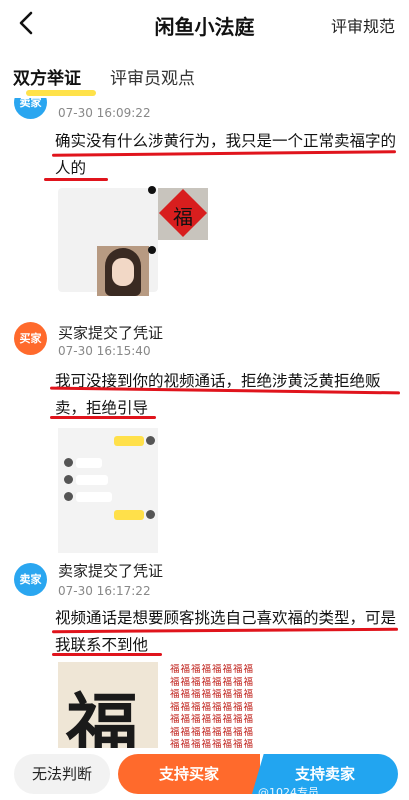 The width and height of the screenshot is (409, 800). Describe the element at coordinates (363, 25) in the screenshot. I see `review-rules-link: 评审规范` at that location.